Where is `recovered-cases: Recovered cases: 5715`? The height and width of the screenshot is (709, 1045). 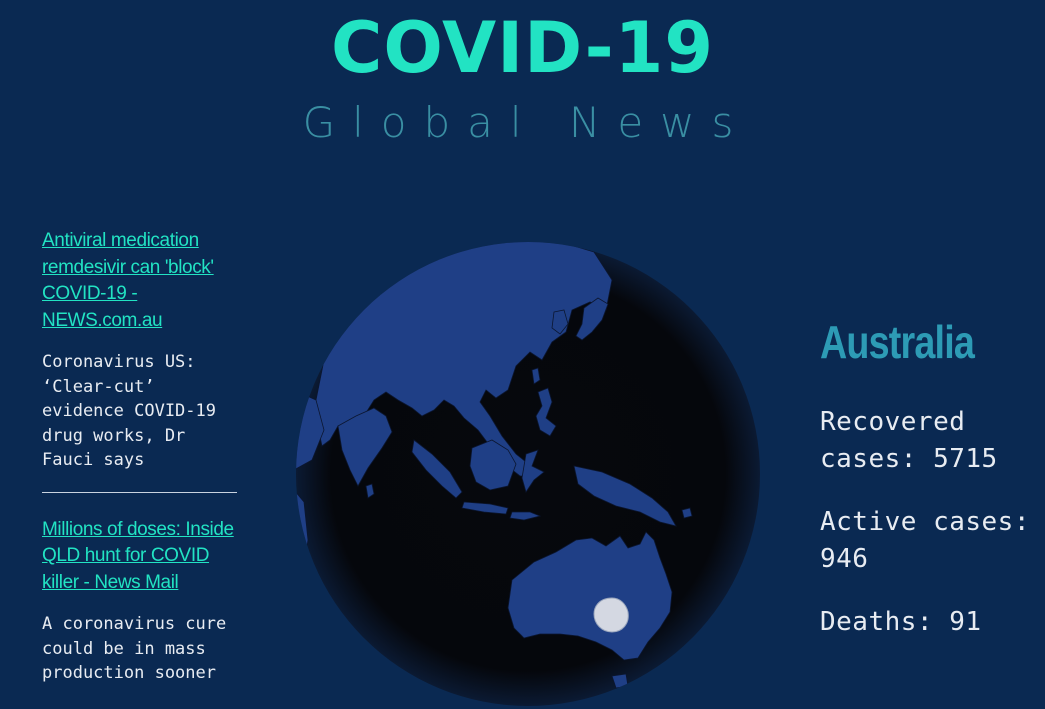 recovered-cases: Recovered cases: 5715 is located at coordinates (909, 440).